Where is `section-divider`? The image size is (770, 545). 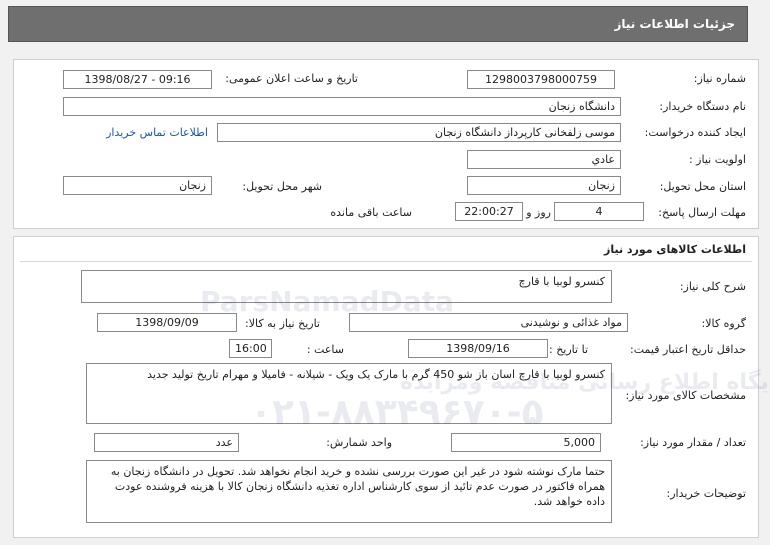 section-divider is located at coordinates (386, 261).